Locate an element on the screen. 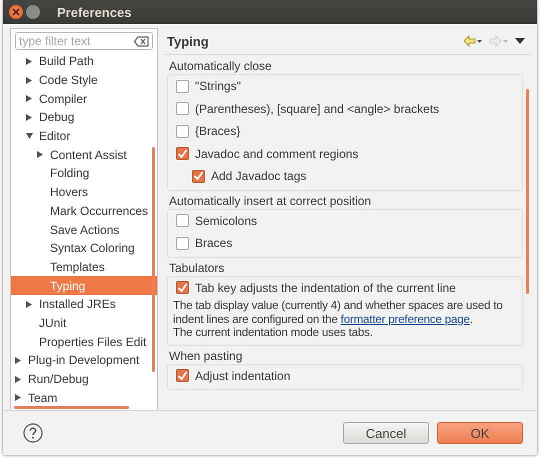 Image resolution: width=540 pixels, height=458 pixels. tree-item: Syntax Coloring is located at coordinates (84, 248).